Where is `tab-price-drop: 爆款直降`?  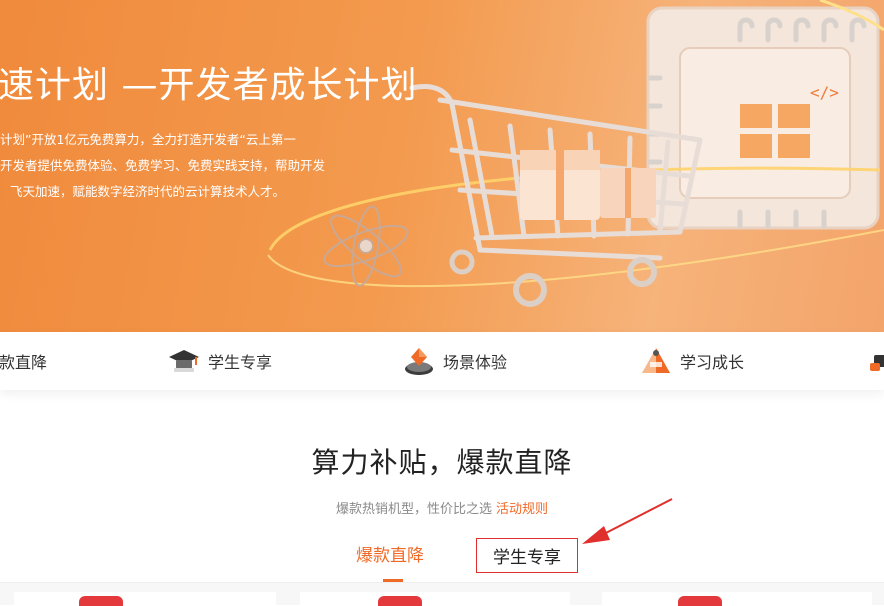
tab-price-drop: 爆款直降 is located at coordinates (390, 553).